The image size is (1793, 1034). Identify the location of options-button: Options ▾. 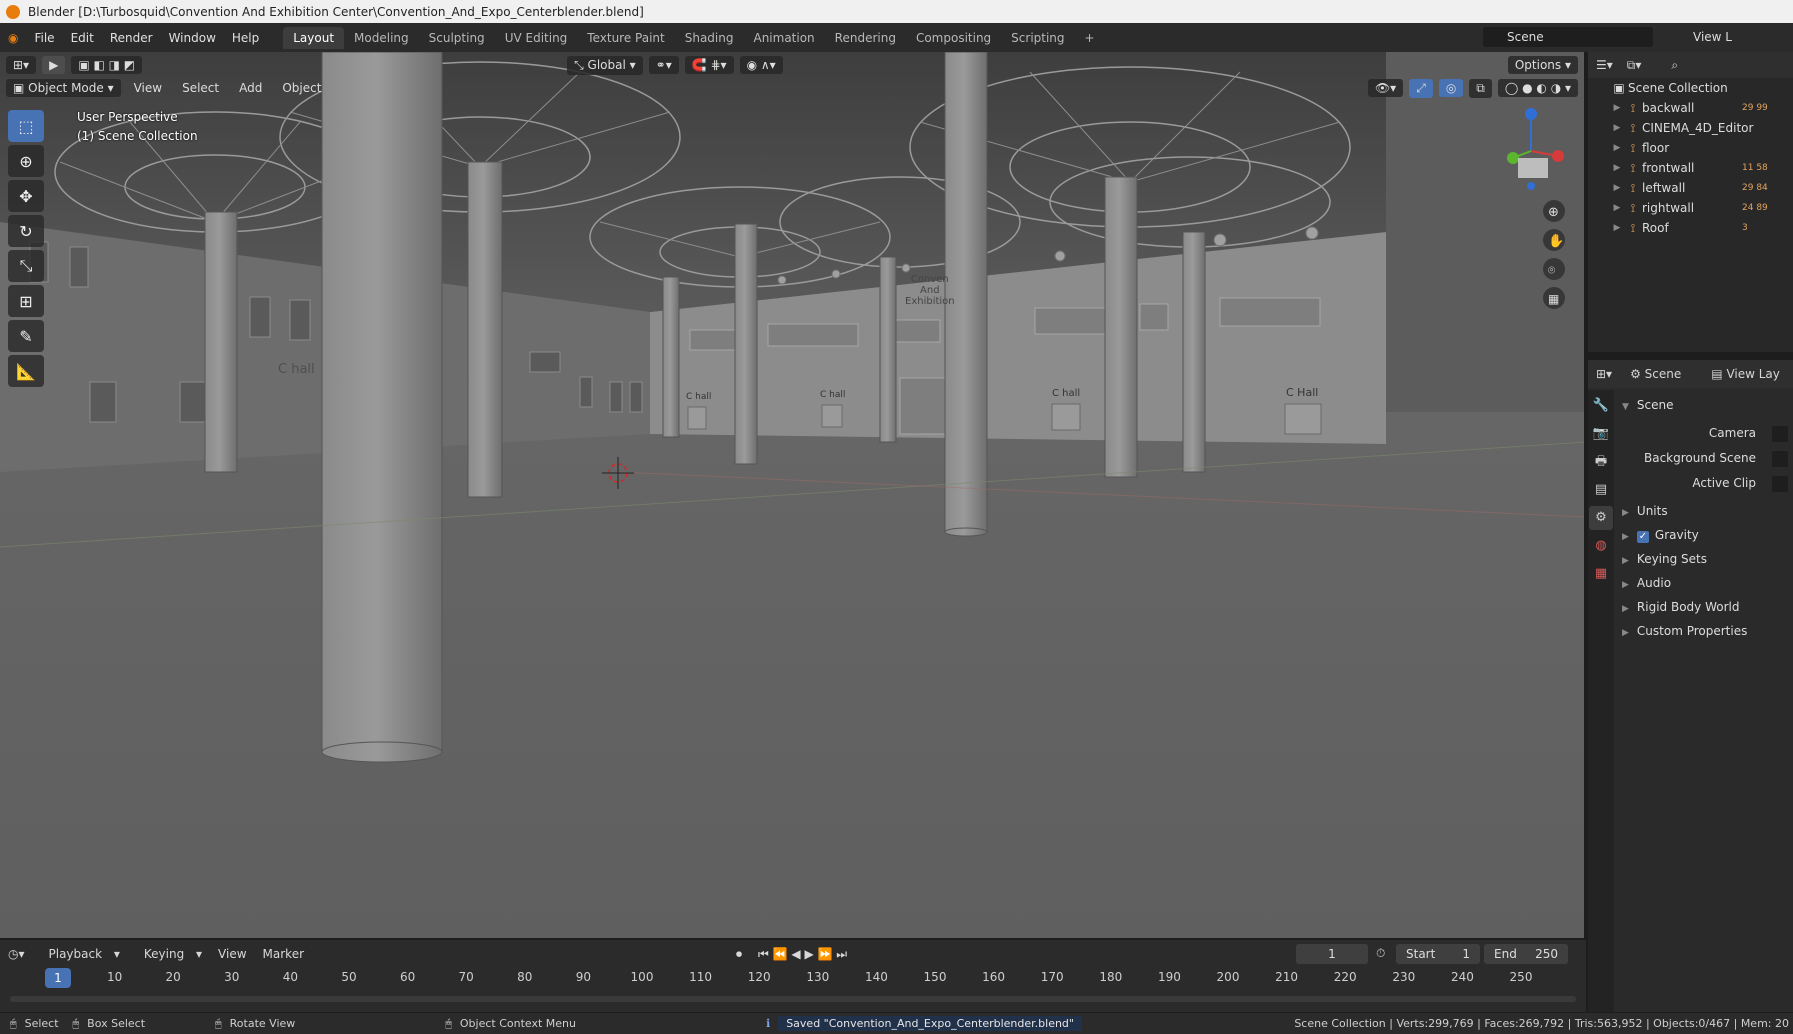
(1542, 65).